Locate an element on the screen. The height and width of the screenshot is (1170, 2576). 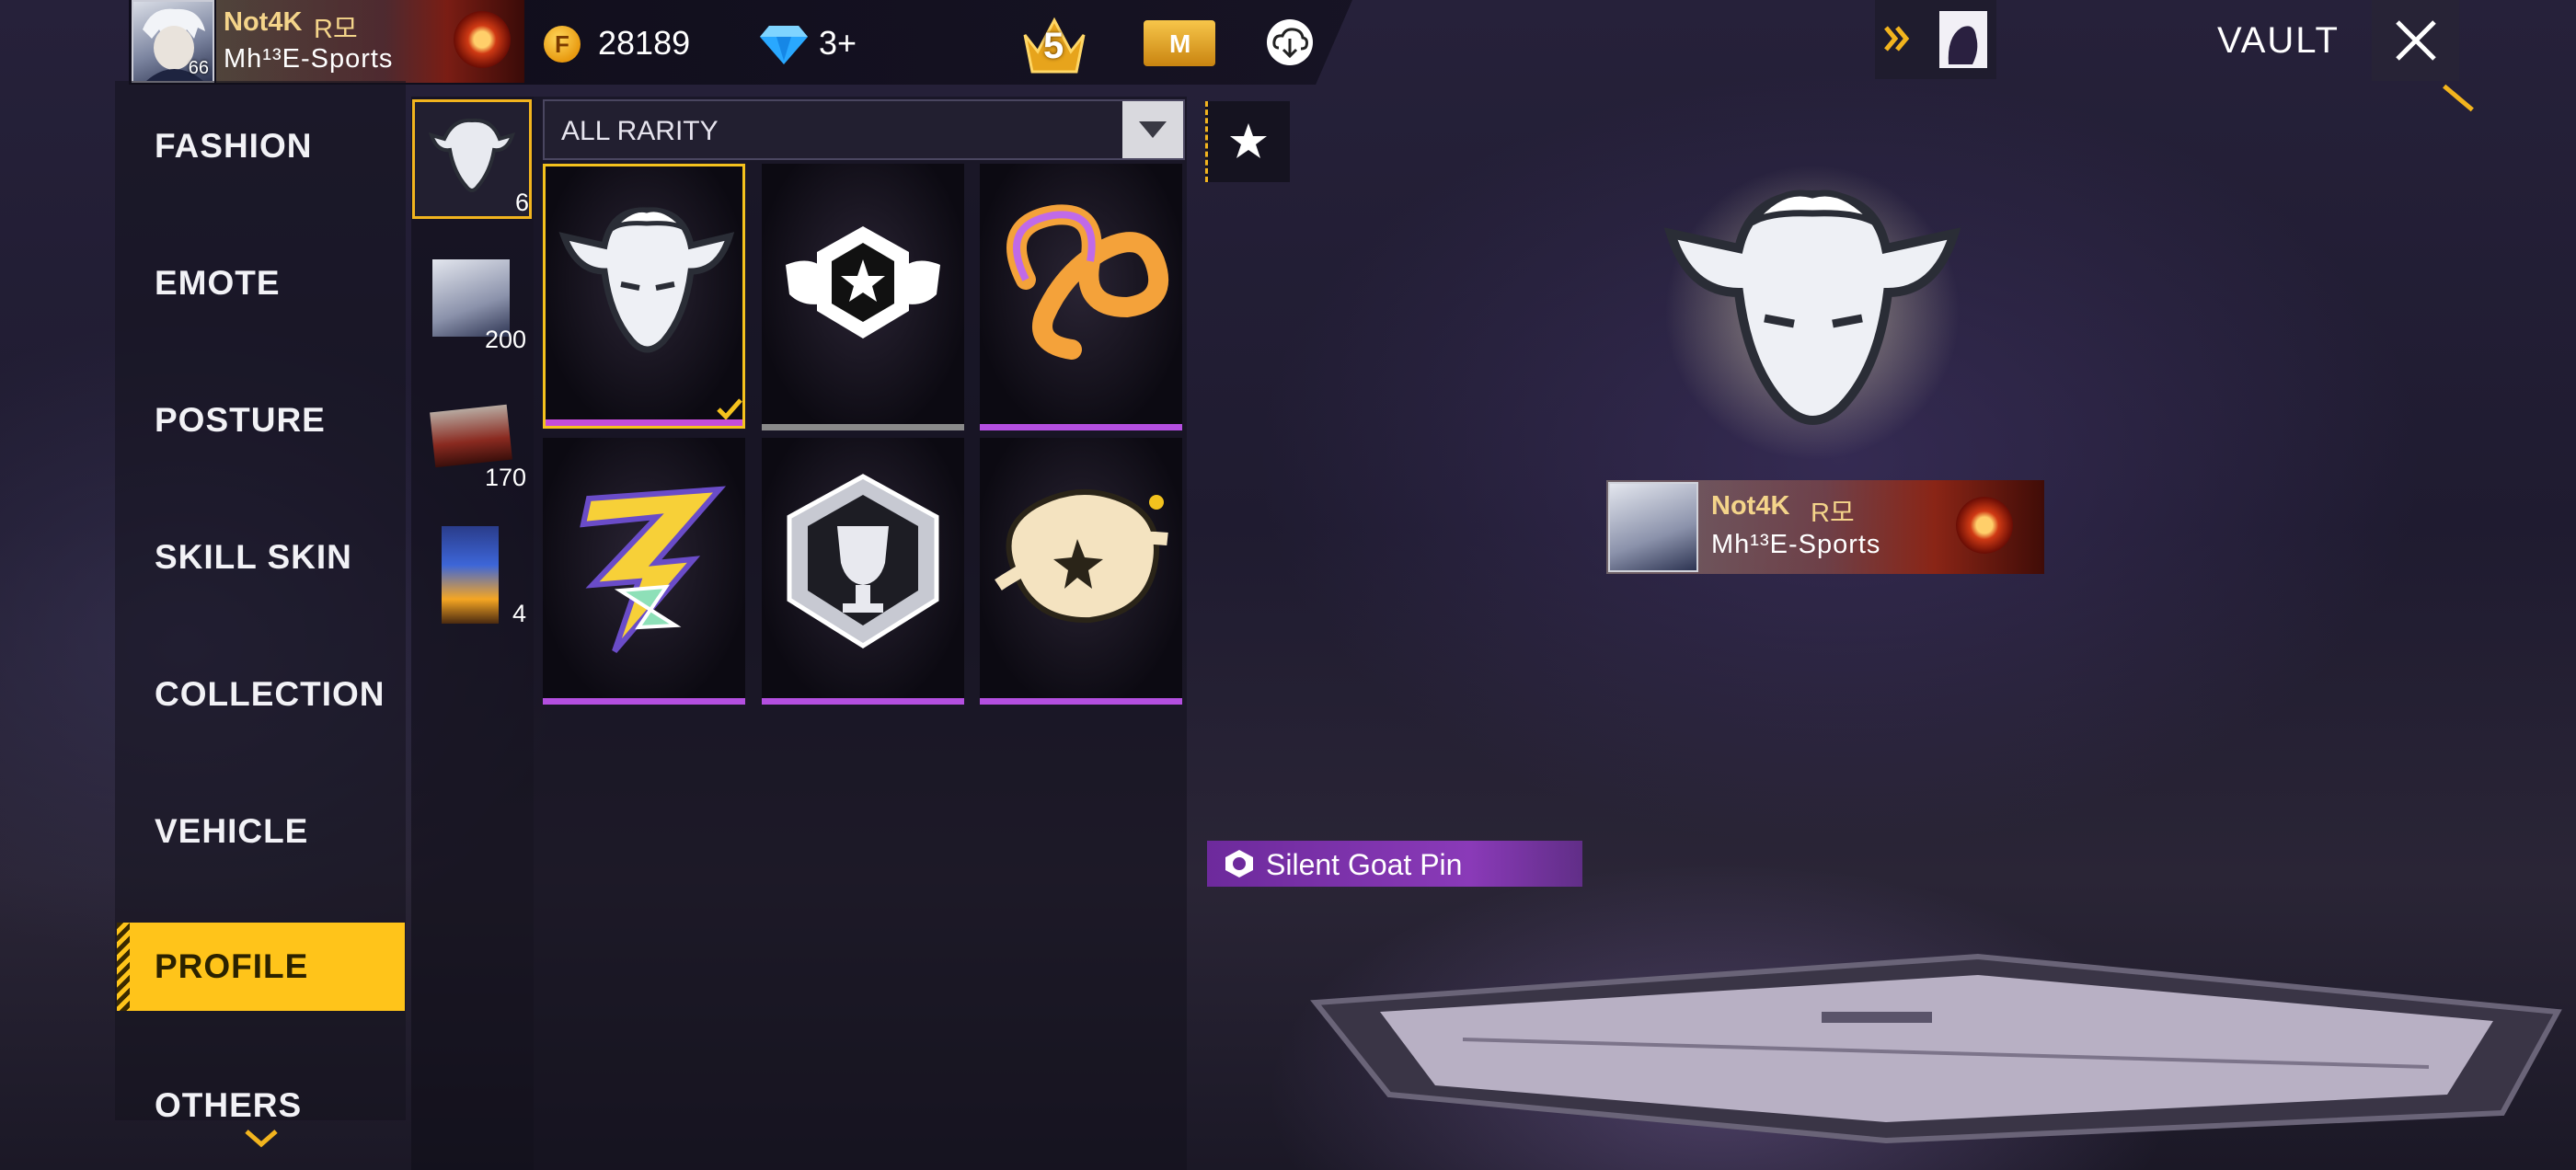
rank-badge: 5 is located at coordinates (1054, 42).